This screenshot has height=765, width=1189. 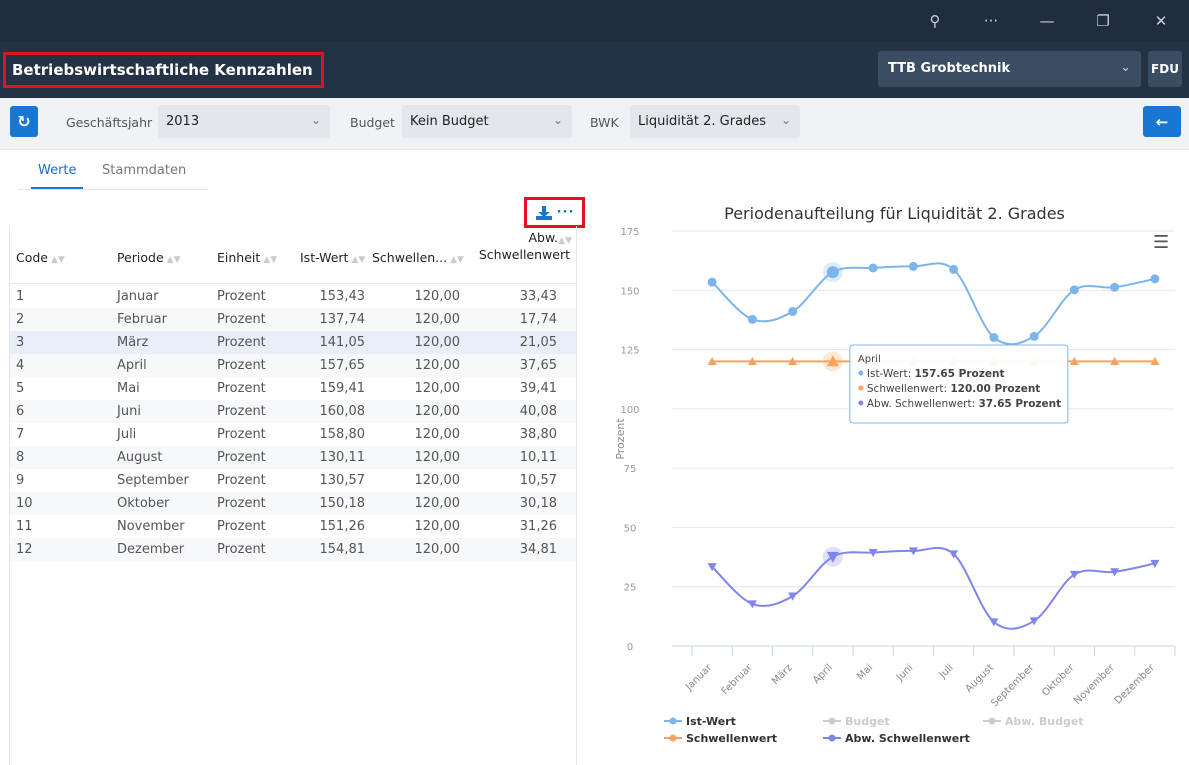 What do you see at coordinates (342, 503) in the screenshot?
I see `table-cell: 150,18` at bounding box center [342, 503].